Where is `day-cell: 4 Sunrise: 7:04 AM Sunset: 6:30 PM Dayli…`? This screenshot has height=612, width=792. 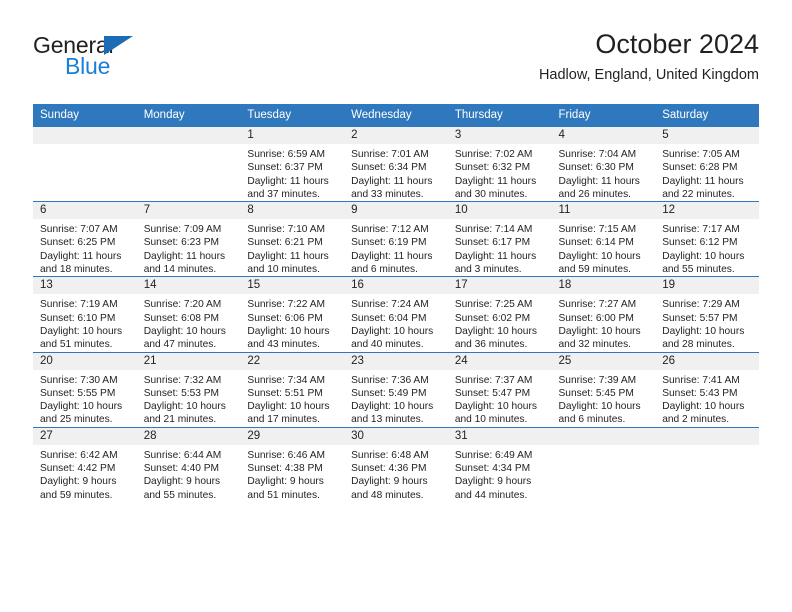 day-cell: 4 Sunrise: 7:04 AM Sunset: 6:30 PM Dayli… is located at coordinates (603, 163).